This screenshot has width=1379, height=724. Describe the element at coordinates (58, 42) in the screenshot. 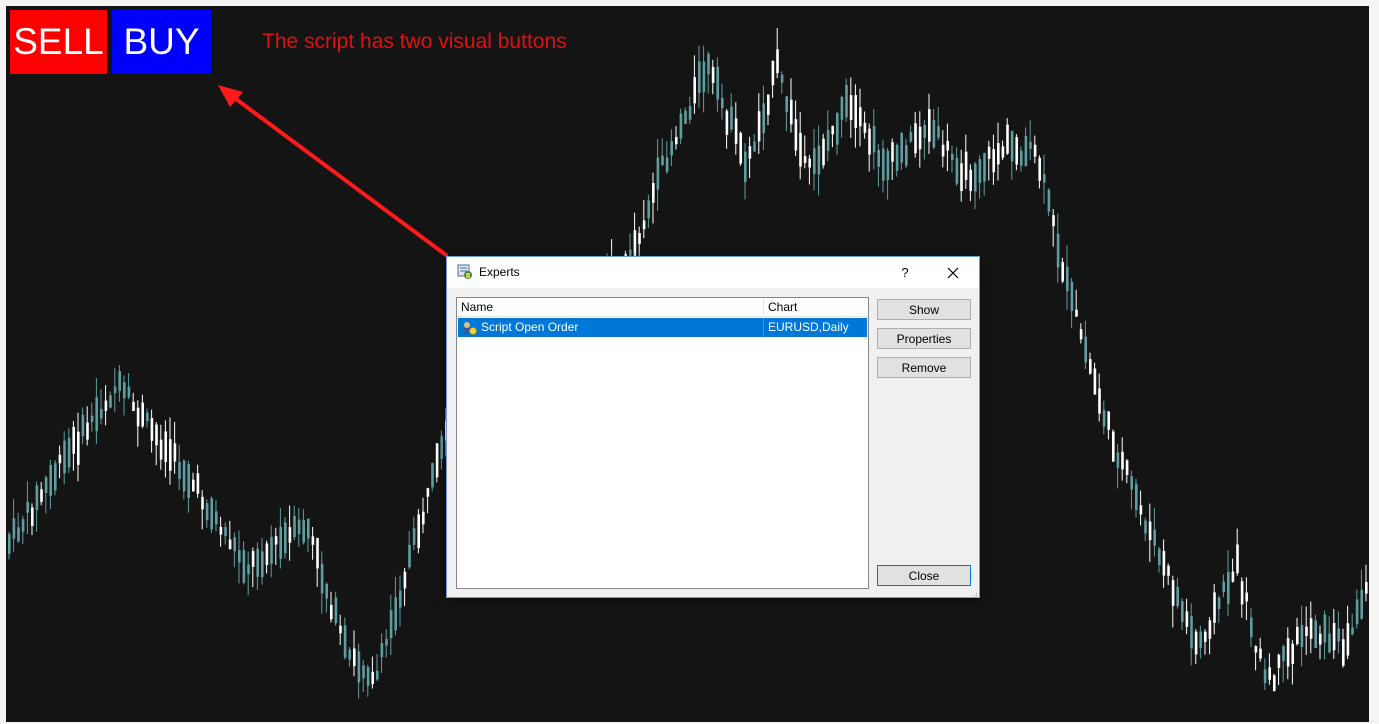

I see `sell-button: SELL` at that location.